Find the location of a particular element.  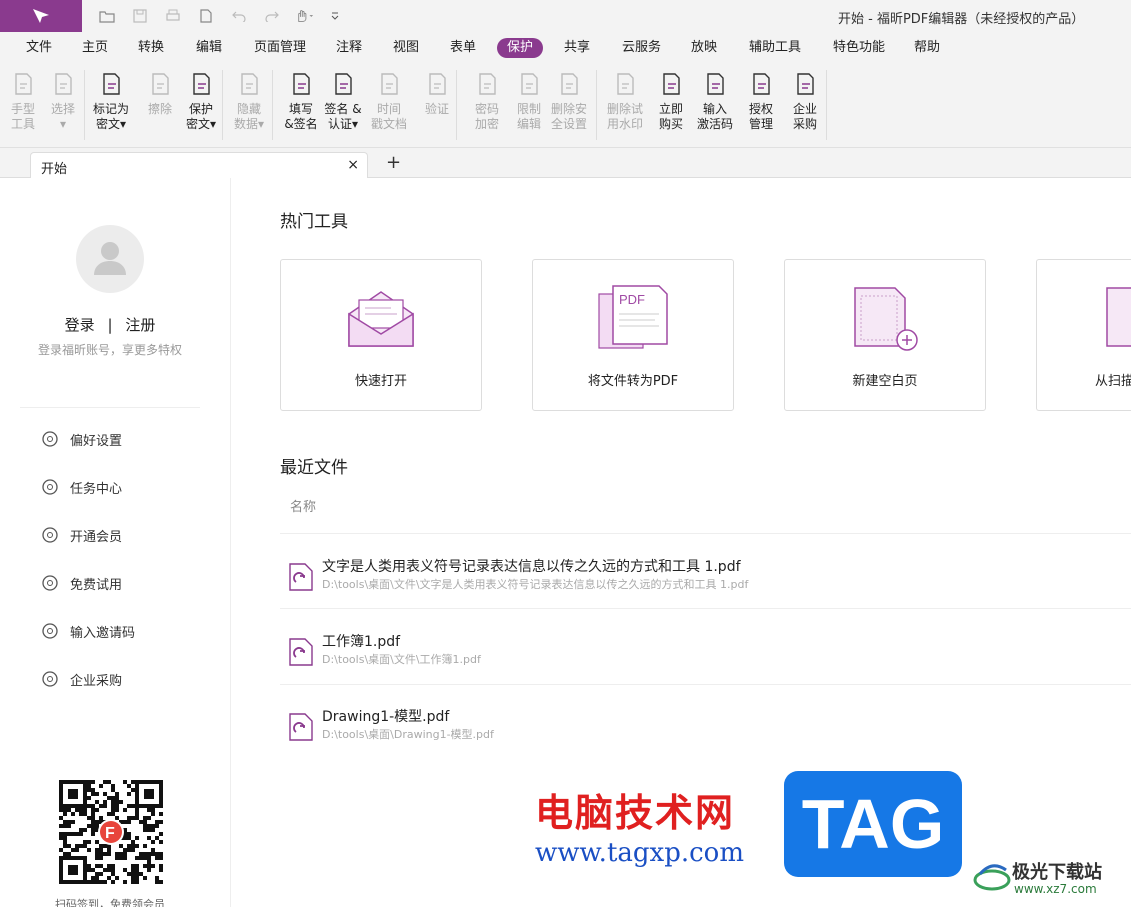

tab-title: 开始 is located at coordinates (54, 169).